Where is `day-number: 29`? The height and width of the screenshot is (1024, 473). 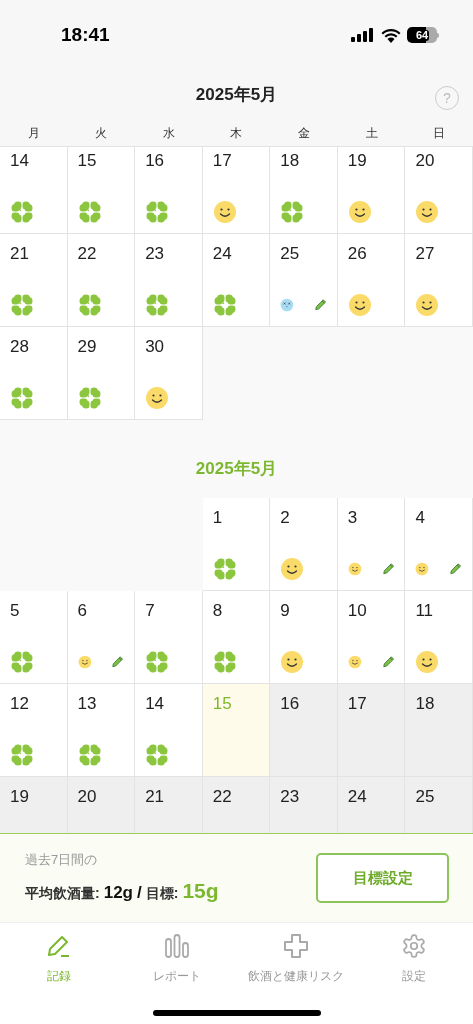 day-number: 29 is located at coordinates (87, 347).